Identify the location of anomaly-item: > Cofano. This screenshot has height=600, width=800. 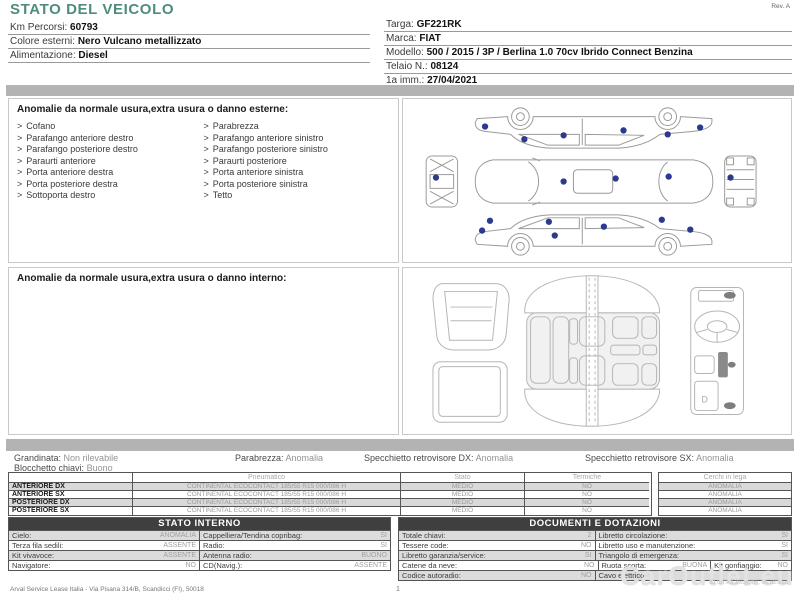
(36, 126).